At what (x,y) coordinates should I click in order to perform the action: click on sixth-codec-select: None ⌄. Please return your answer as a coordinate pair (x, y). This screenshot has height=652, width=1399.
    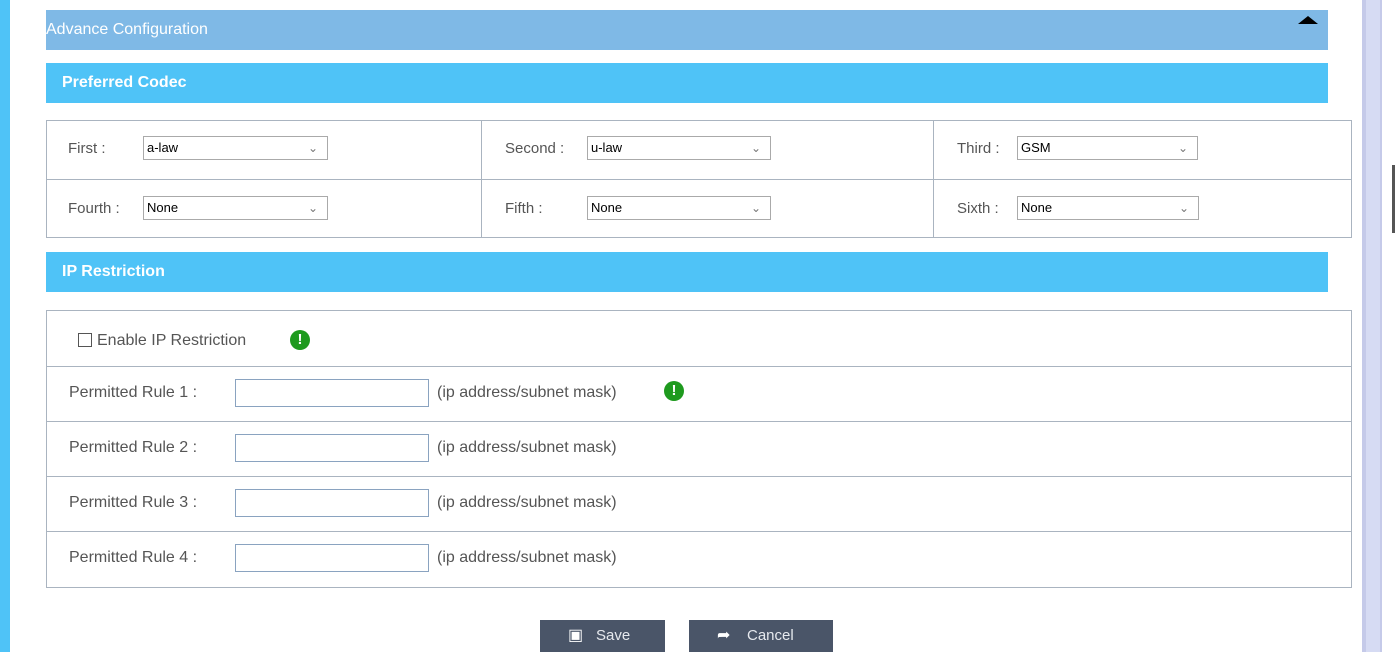
    Looking at the image, I should click on (1108, 208).